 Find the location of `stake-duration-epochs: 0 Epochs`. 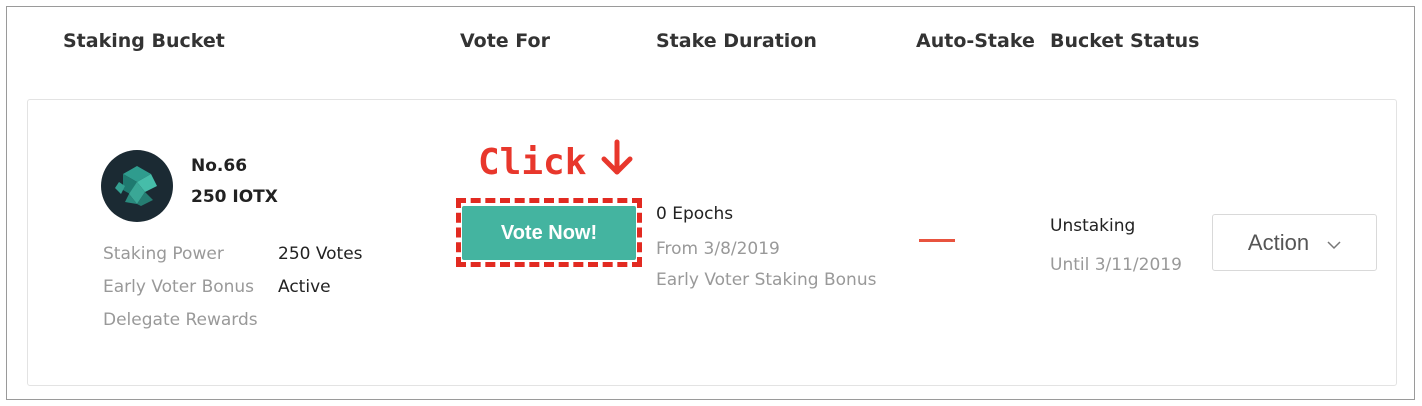

stake-duration-epochs: 0 Epochs is located at coordinates (695, 214).